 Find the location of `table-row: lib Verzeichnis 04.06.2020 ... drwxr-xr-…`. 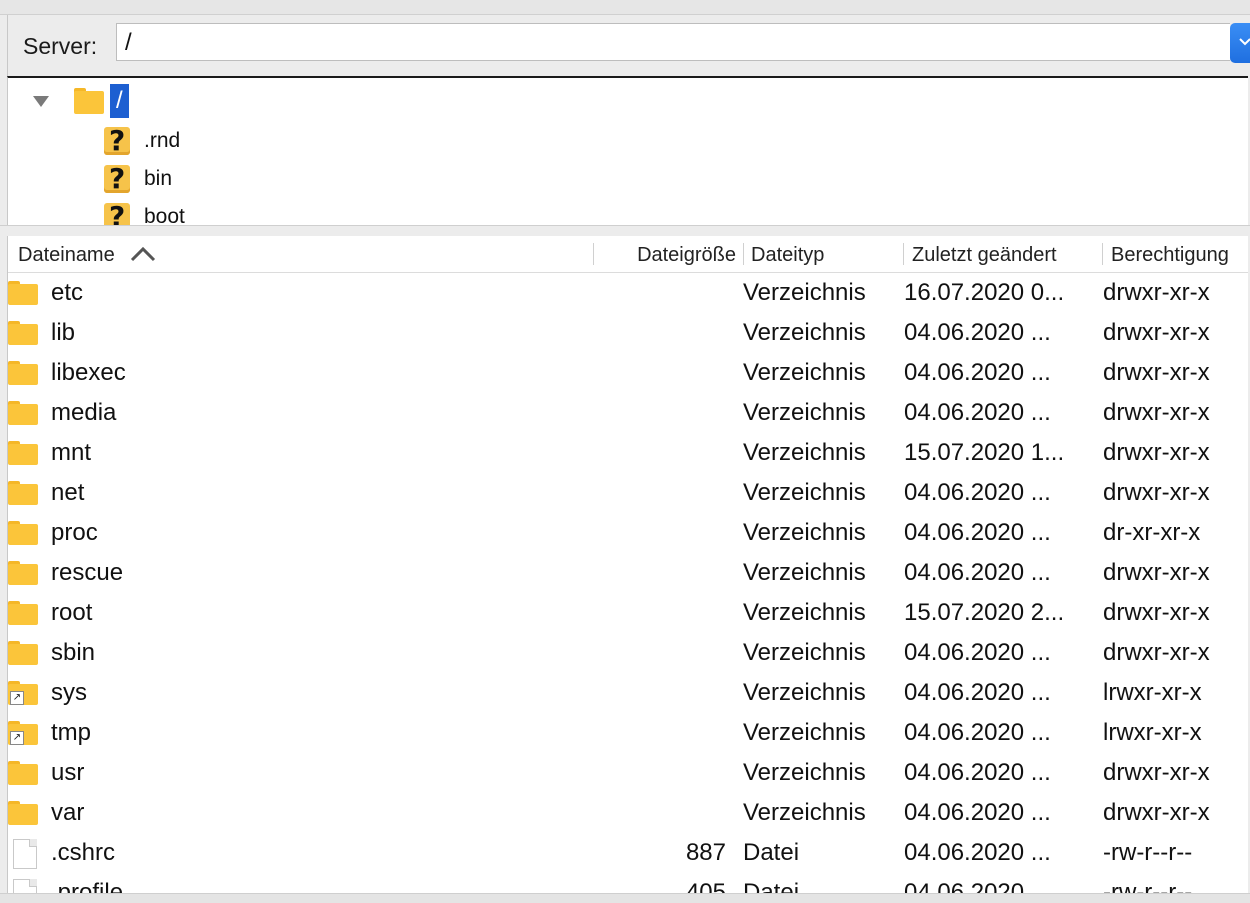

table-row: lib Verzeichnis 04.06.2020 ... drwxr-xr-… is located at coordinates (628, 333).